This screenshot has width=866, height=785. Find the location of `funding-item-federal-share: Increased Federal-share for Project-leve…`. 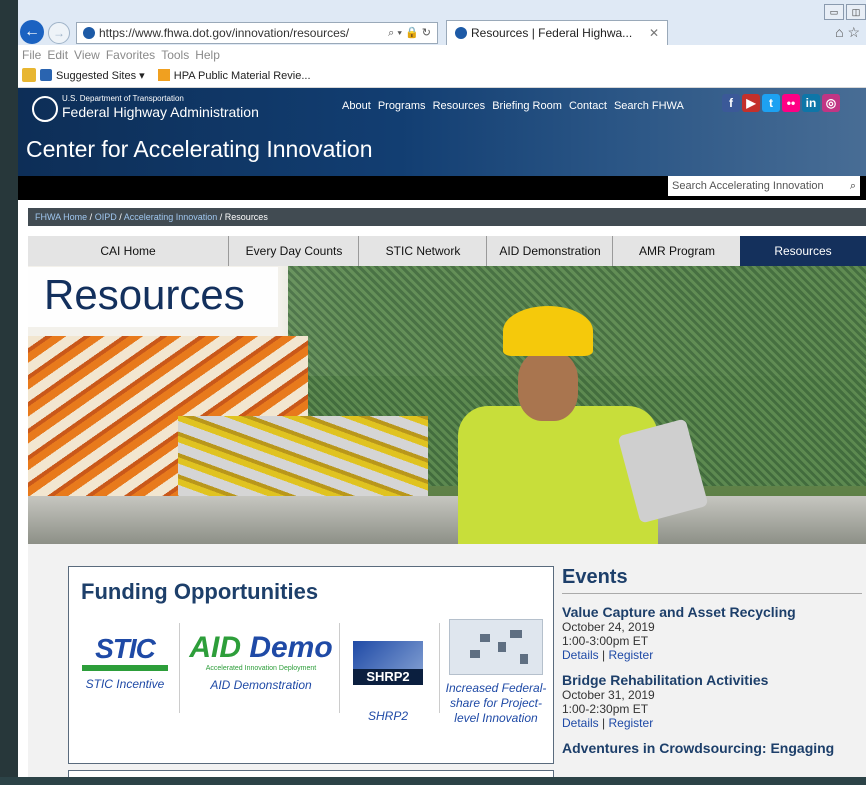

funding-item-federal-share: Increased Federal-share for Project-leve… is located at coordinates (496, 680).